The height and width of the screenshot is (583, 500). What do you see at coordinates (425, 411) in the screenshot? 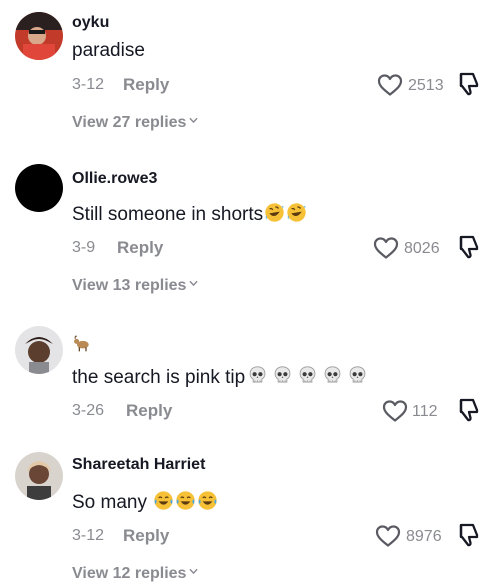
I see `like-count: 112` at bounding box center [425, 411].